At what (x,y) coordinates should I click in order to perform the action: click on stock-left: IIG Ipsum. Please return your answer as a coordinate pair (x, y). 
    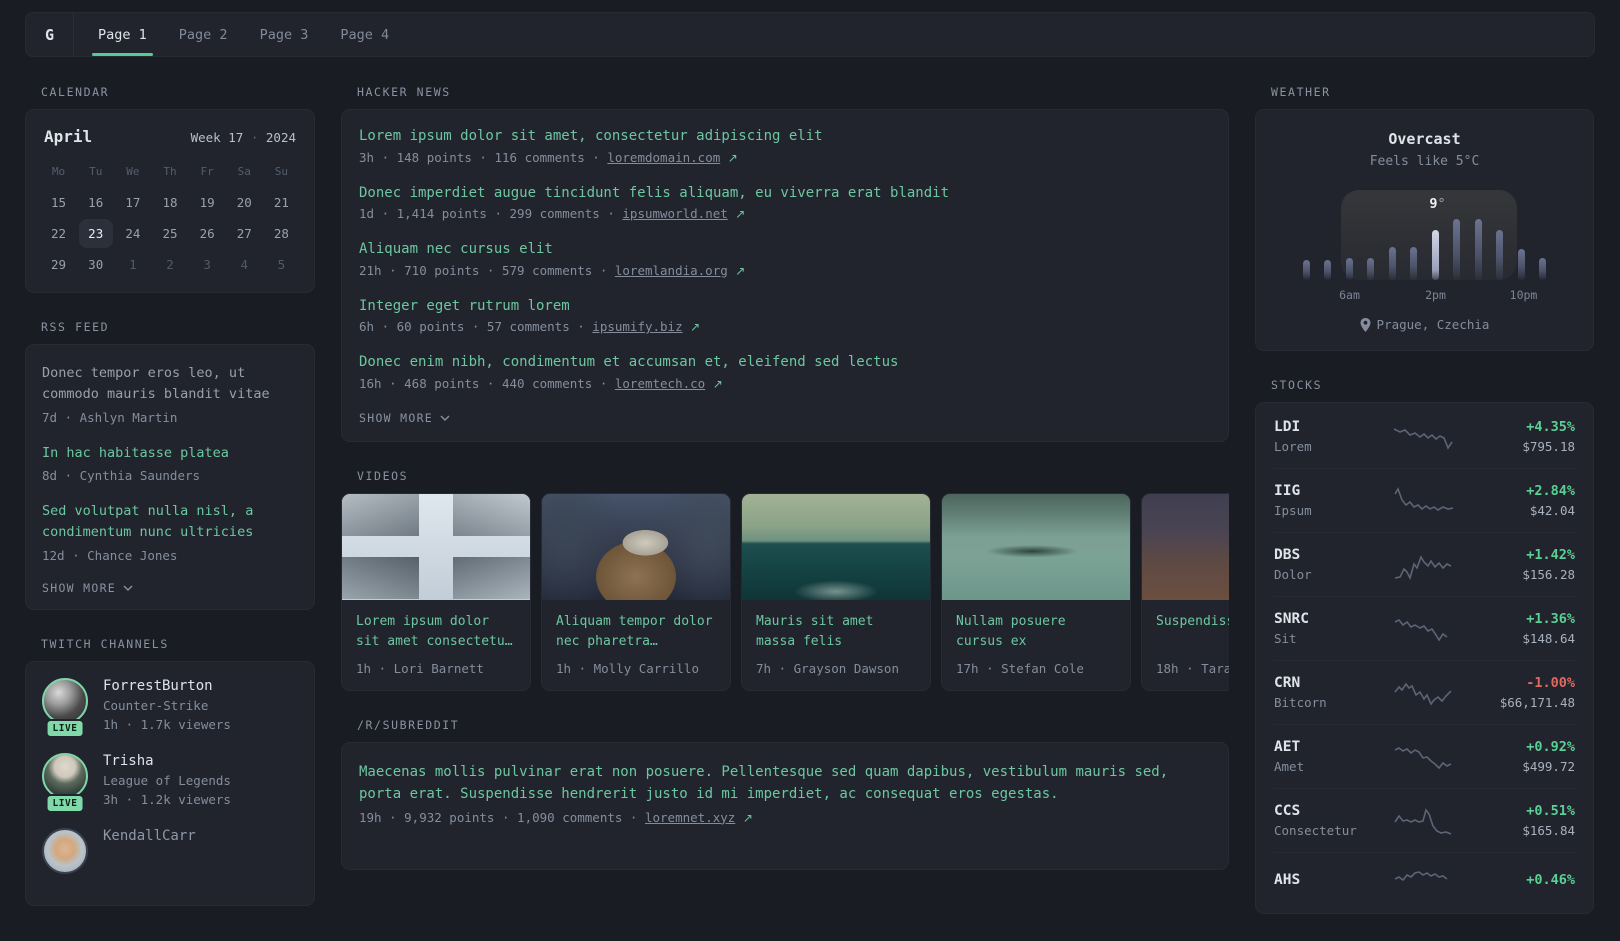
    Looking at the image, I should click on (1322, 500).